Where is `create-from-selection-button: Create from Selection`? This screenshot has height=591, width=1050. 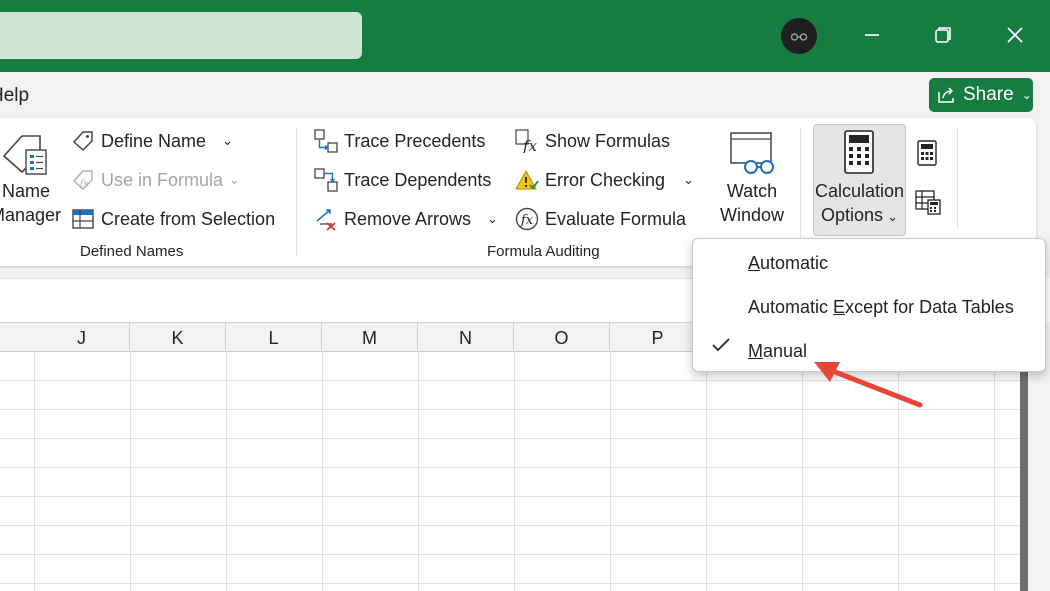 create-from-selection-button: Create from Selection is located at coordinates (173, 219).